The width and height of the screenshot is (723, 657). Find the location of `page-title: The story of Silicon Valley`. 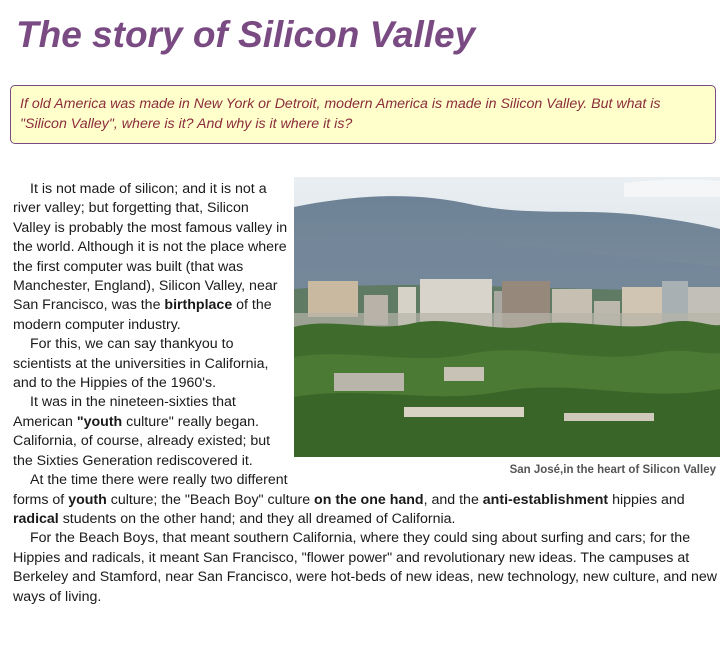

page-title: The story of Silicon Valley is located at coordinates (246, 34).